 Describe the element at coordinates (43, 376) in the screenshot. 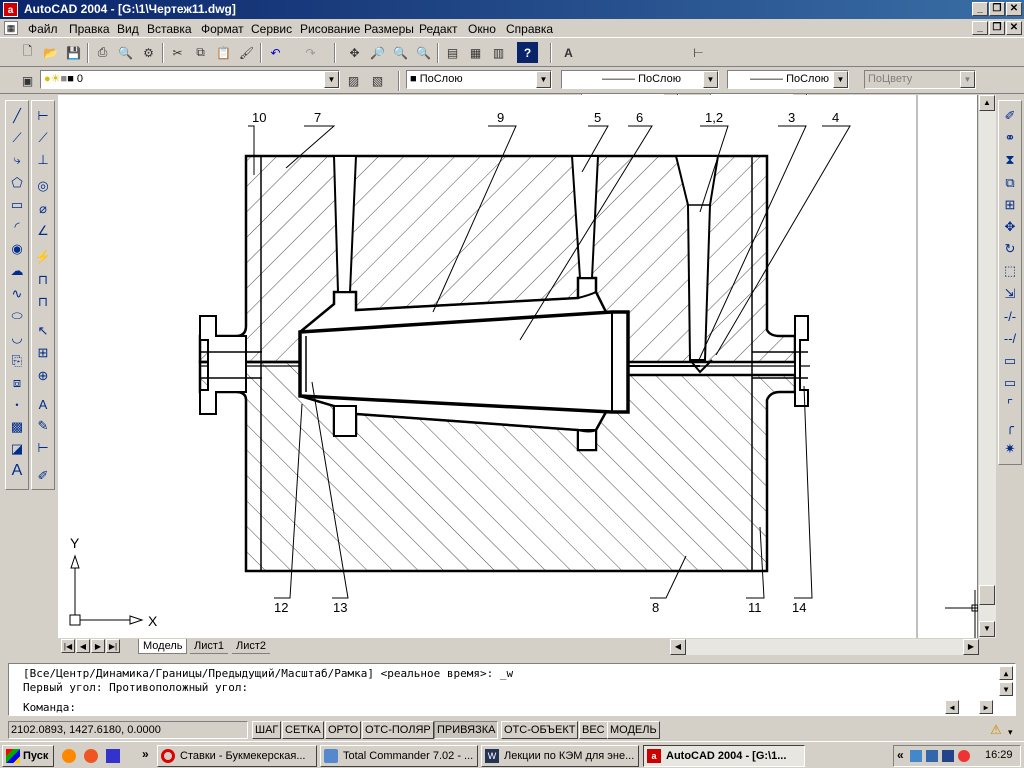

I see `center-mark-icon: ⊕` at that location.